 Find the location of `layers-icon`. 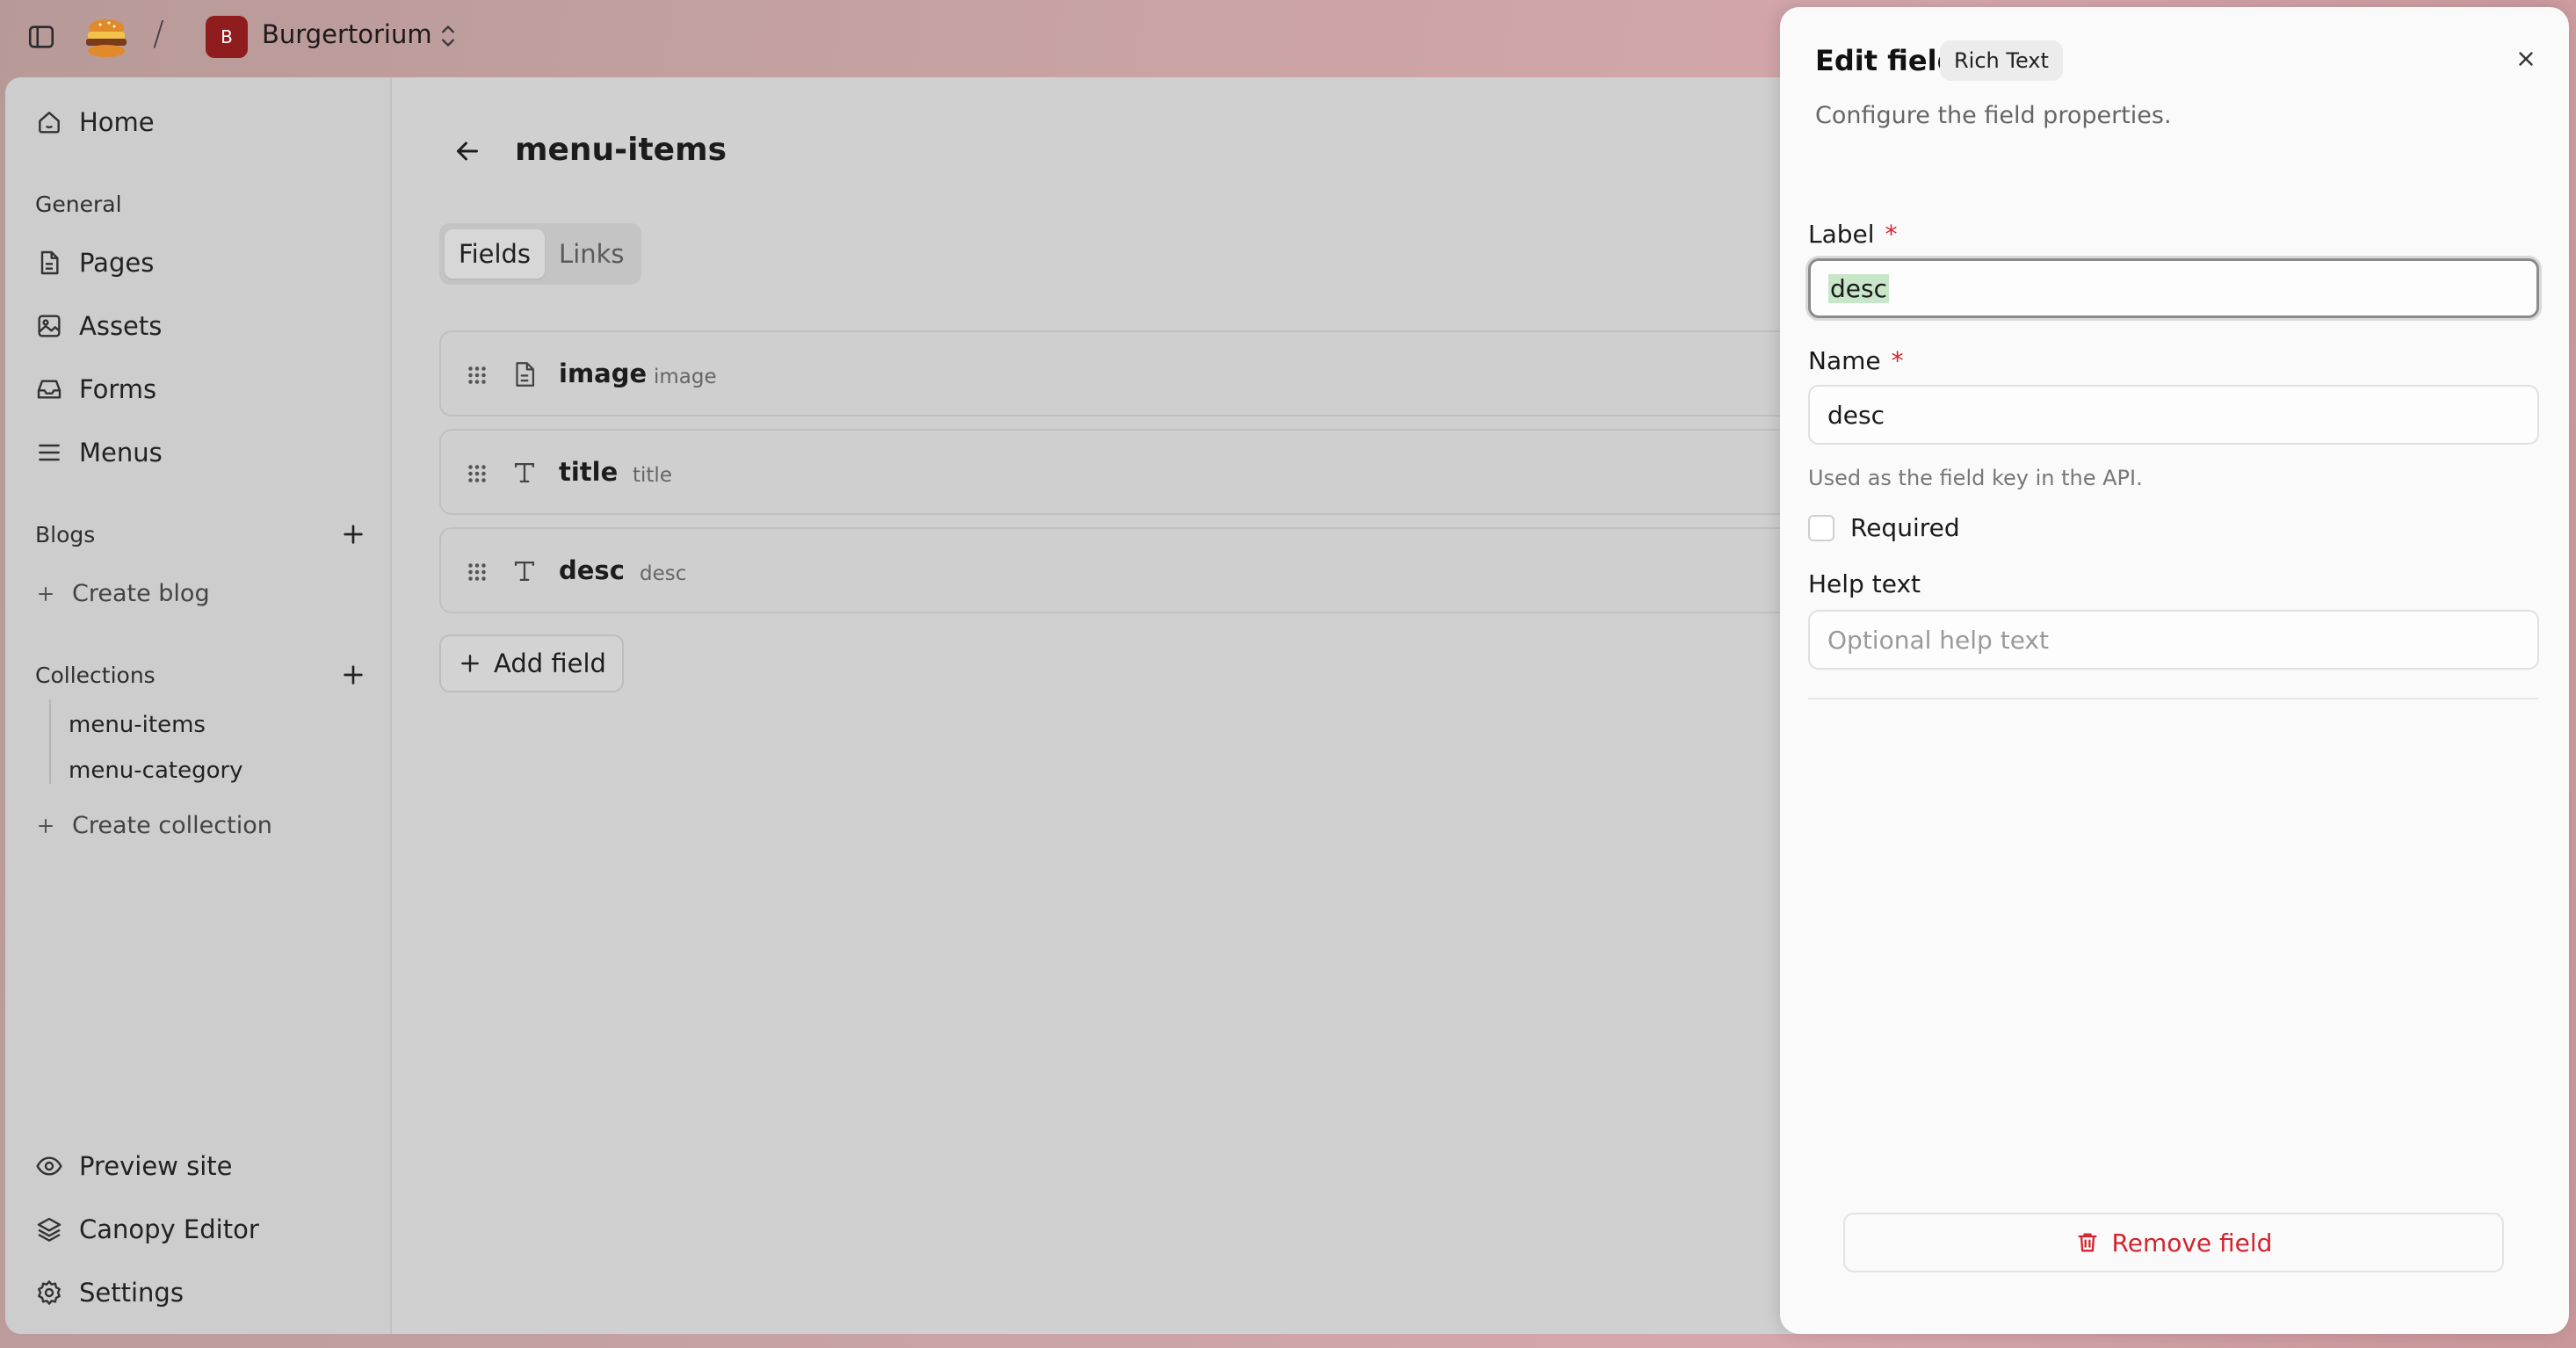

layers-icon is located at coordinates (49, 1229).